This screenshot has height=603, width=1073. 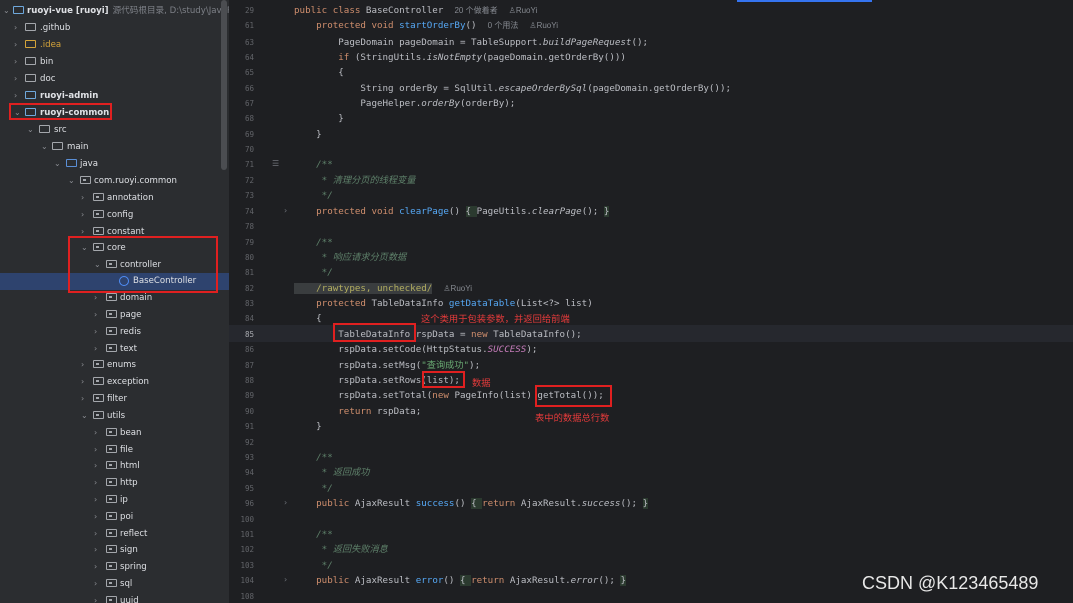 What do you see at coordinates (360, 380) in the screenshot?
I see `code-token: rspData.setRows(` at bounding box center [360, 380].